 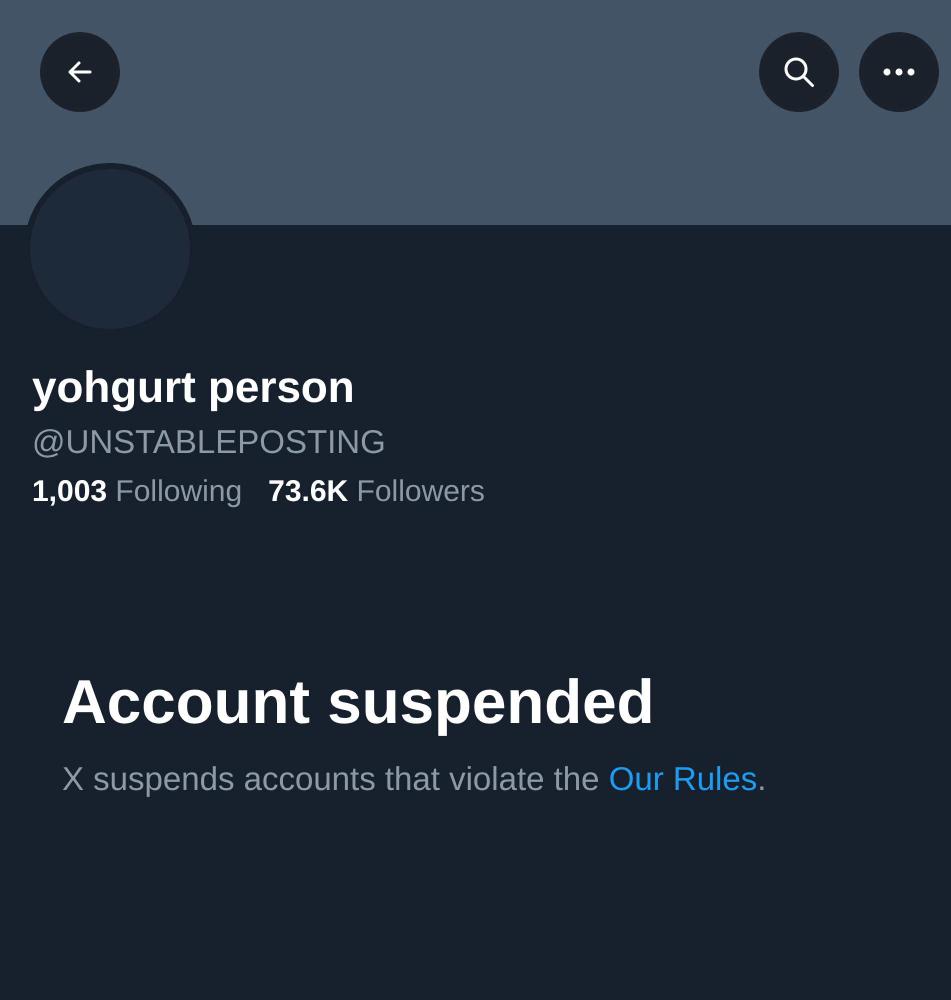 What do you see at coordinates (137, 492) in the screenshot?
I see `follow-stat: 1,003 Following` at bounding box center [137, 492].